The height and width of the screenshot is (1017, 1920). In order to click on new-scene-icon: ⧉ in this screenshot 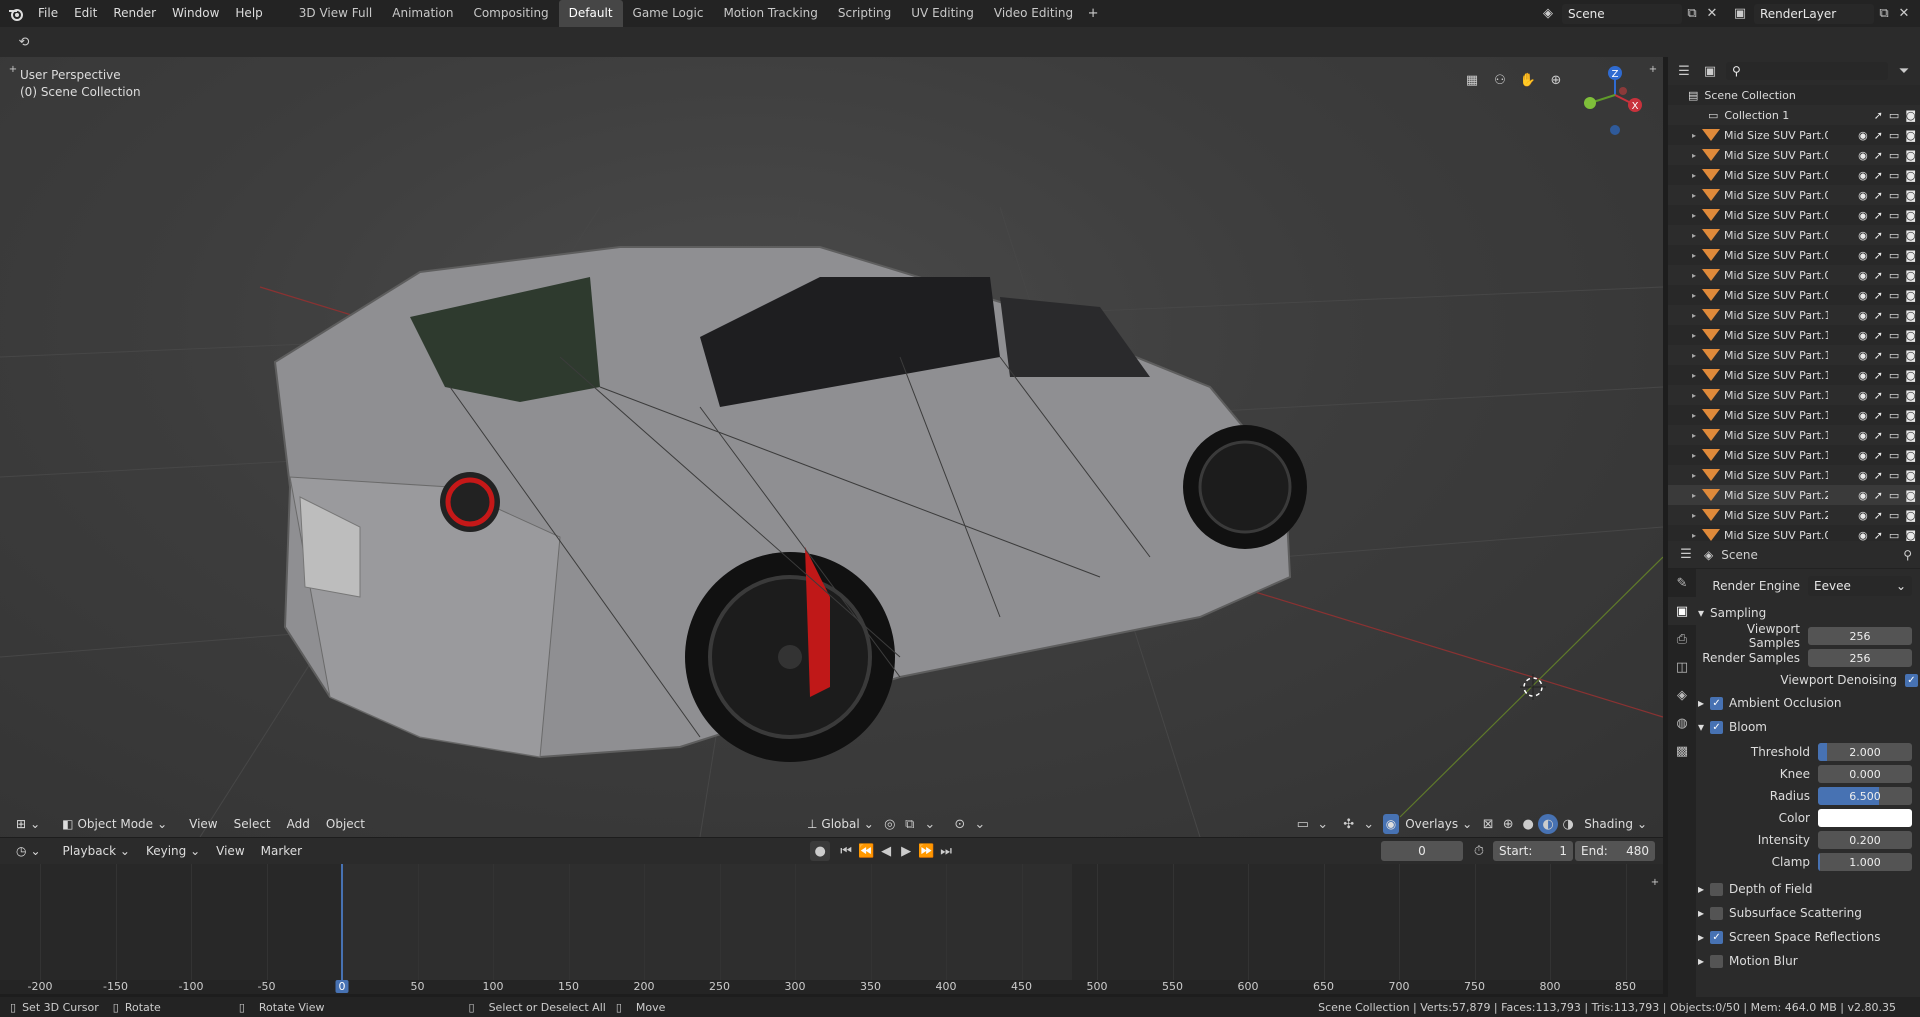, I will do `click(1692, 14)`.